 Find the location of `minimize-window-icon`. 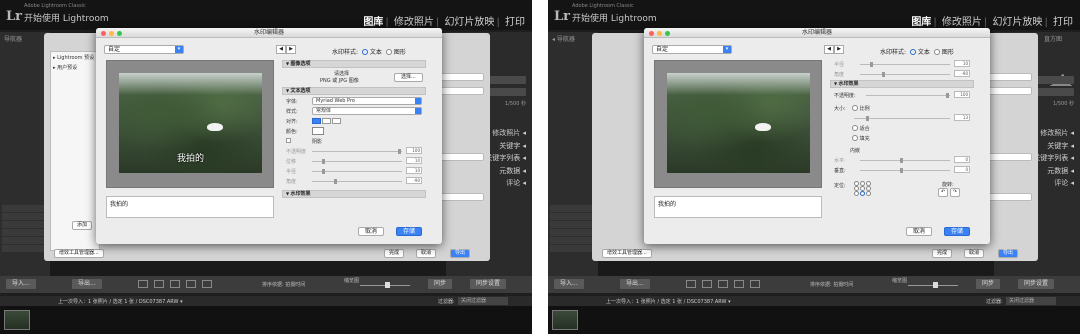

minimize-window-icon is located at coordinates (659, 33).